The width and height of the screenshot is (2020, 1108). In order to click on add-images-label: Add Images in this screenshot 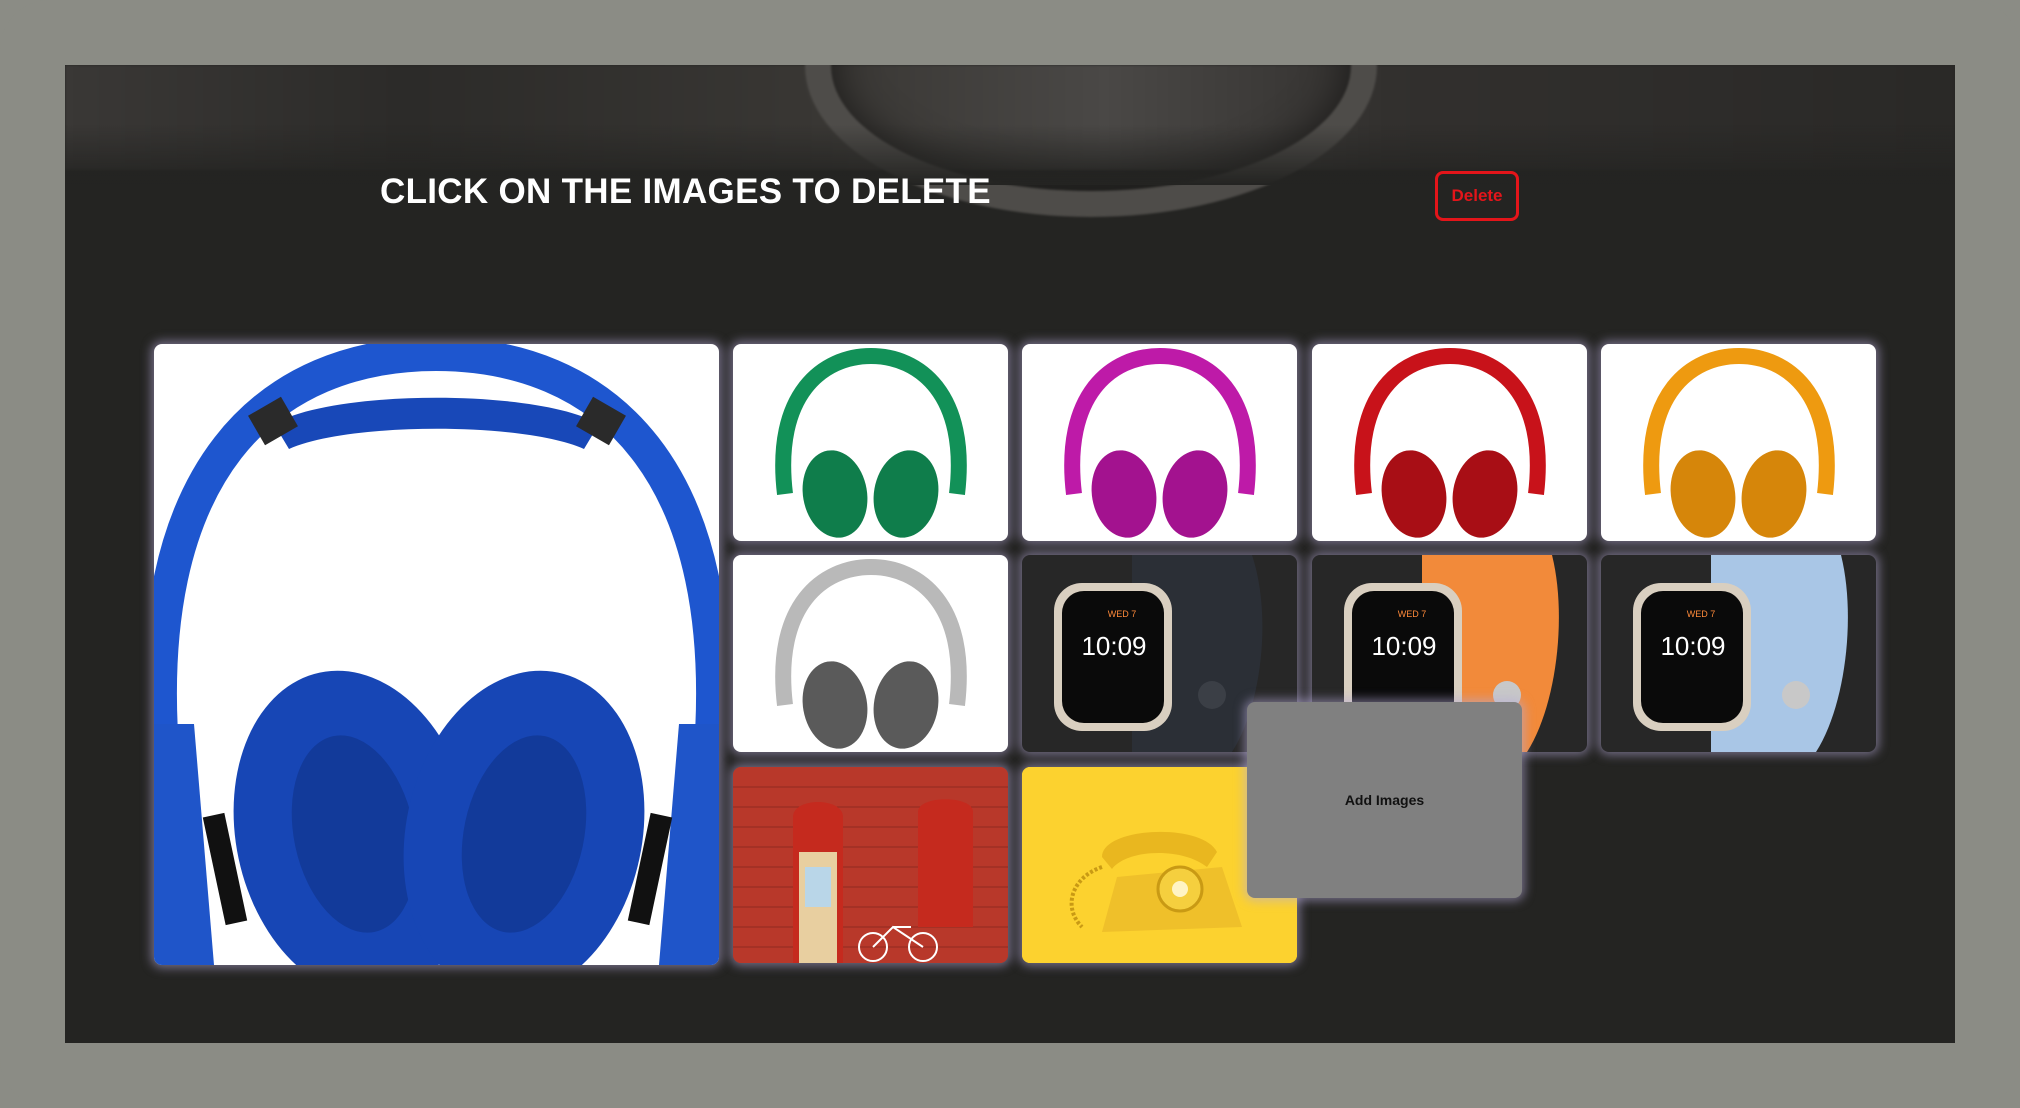, I will do `click(1384, 800)`.